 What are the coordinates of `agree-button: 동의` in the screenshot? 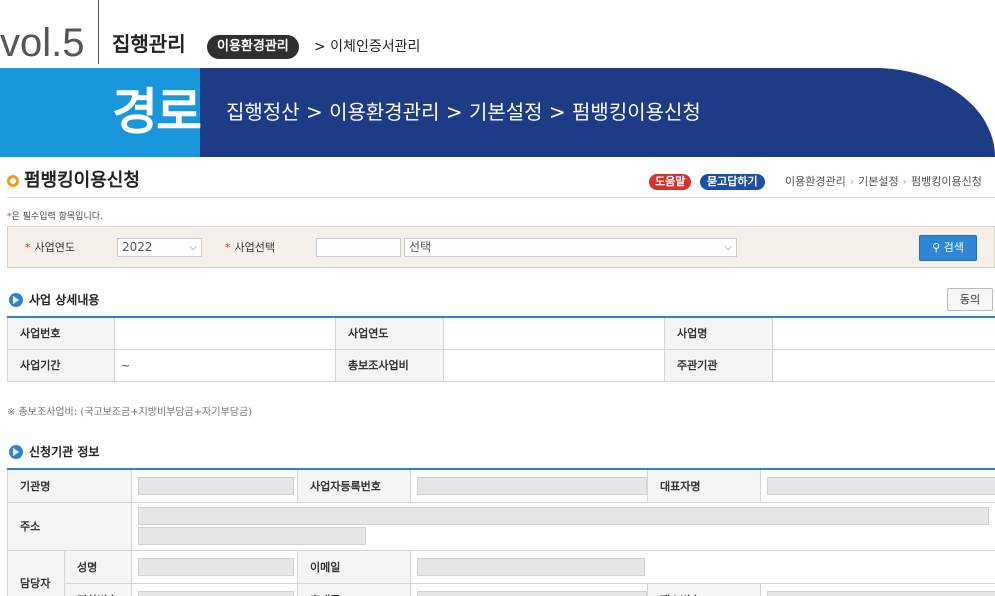 It's located at (970, 299).